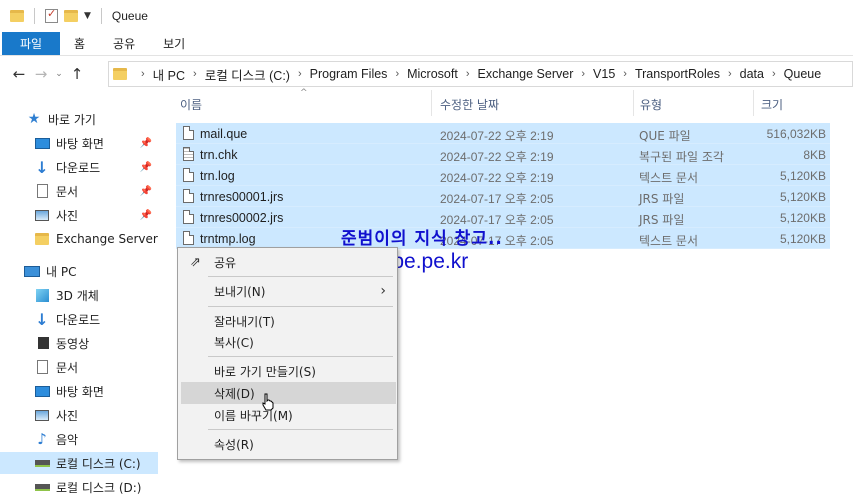 This screenshot has width=853, height=502. I want to click on sidebar-item-label: 3D 개체, so click(77, 295).